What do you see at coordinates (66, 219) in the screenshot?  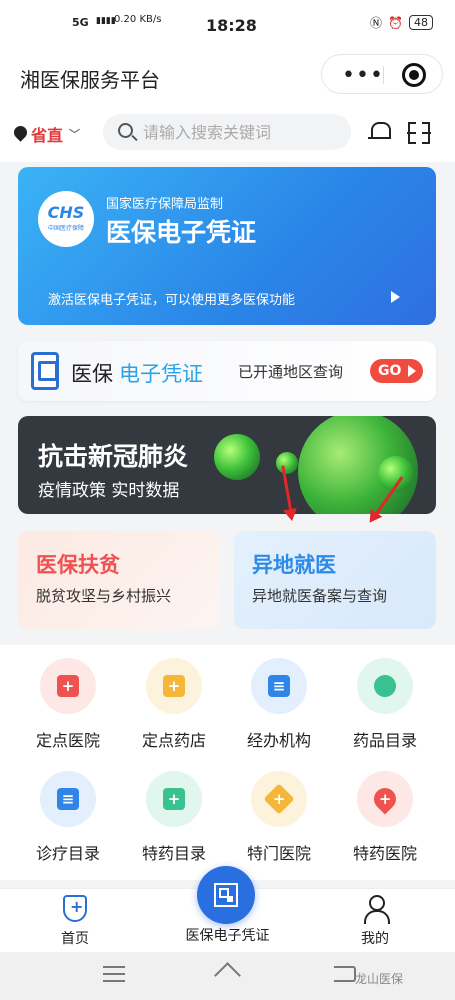 I see `chs-logo: CHS 中国医疗保障` at bounding box center [66, 219].